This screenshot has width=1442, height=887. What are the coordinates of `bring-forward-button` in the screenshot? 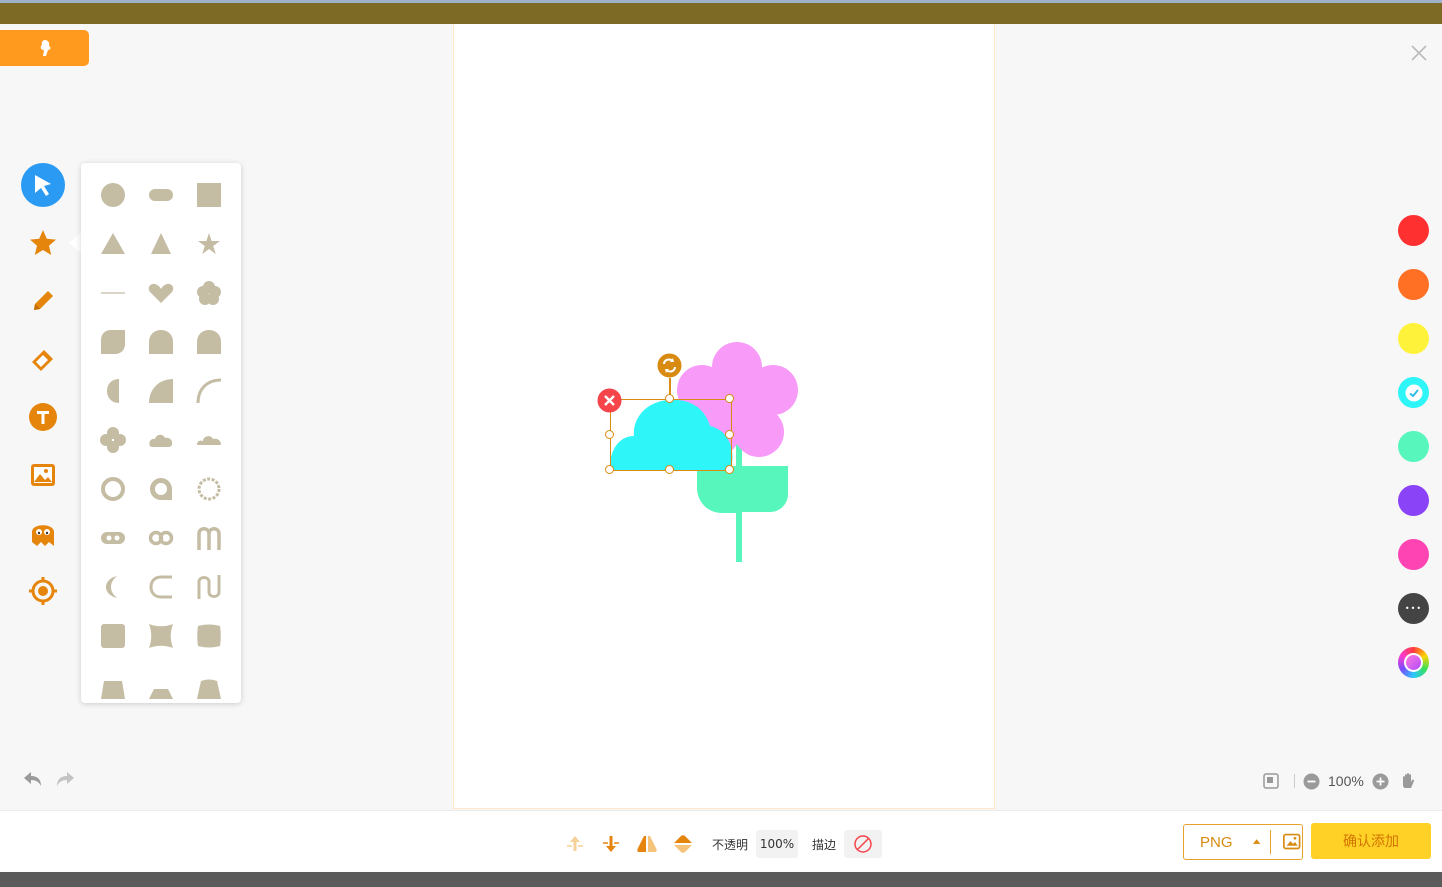 It's located at (575, 844).